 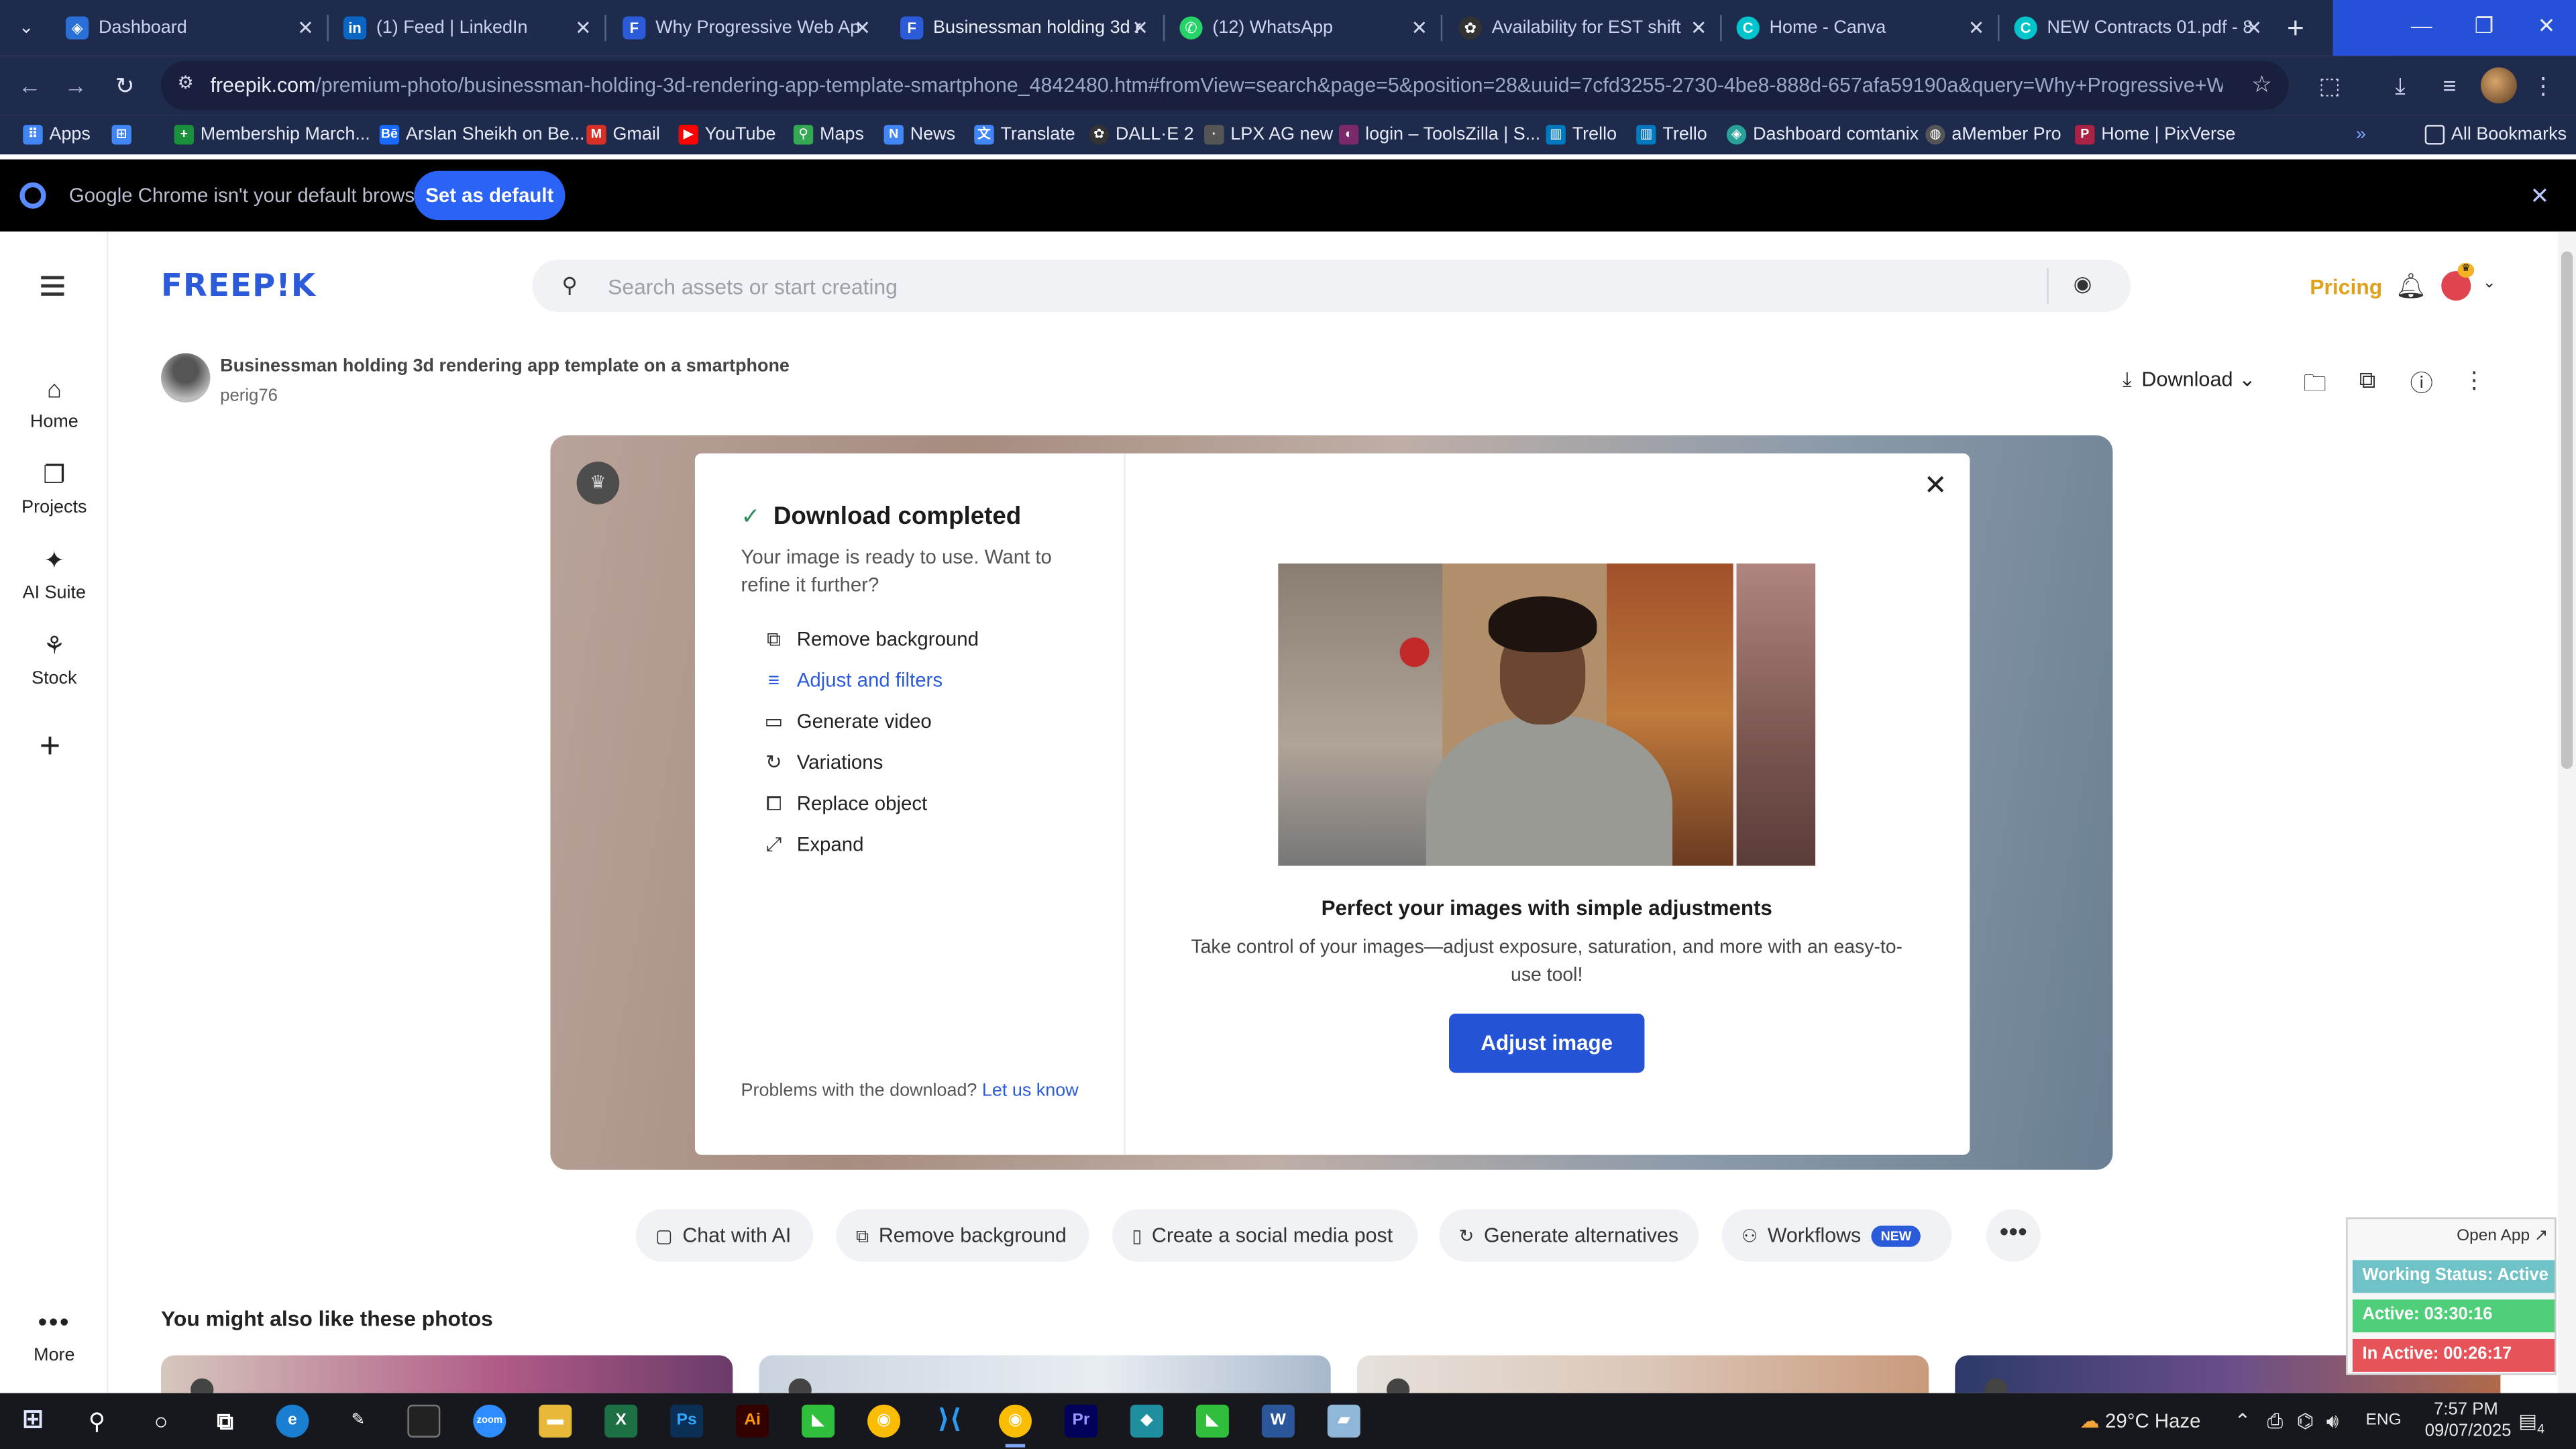 What do you see at coordinates (490, 195) in the screenshot?
I see `set-as-default-button: Set as default` at bounding box center [490, 195].